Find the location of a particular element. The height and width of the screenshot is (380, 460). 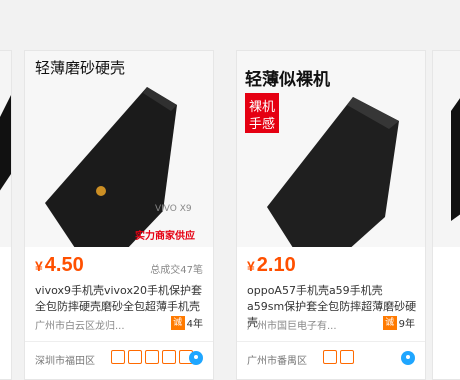

product-banner: 轻薄似裸机 is located at coordinates (287, 79).